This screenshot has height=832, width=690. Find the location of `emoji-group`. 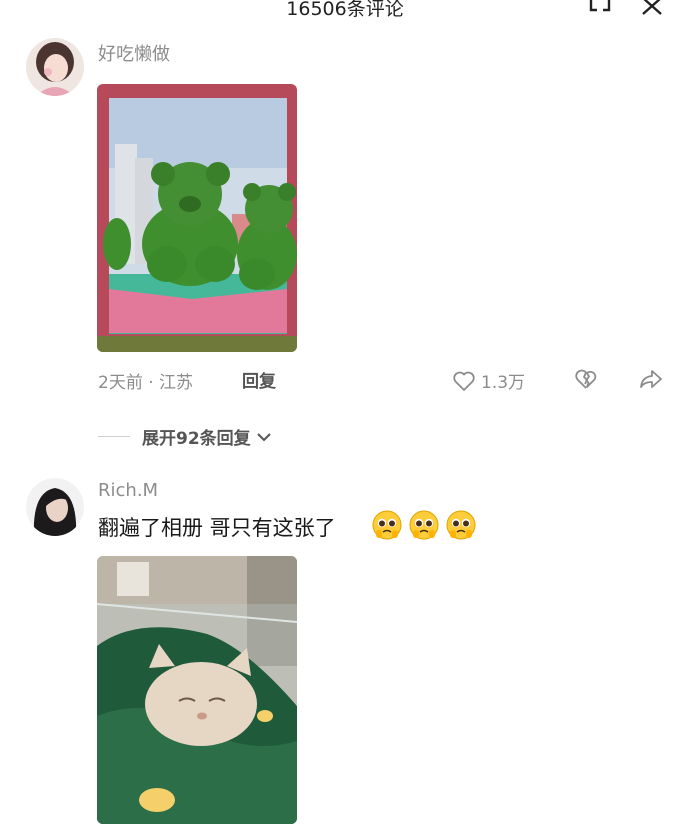

emoji-group is located at coordinates (427, 526).